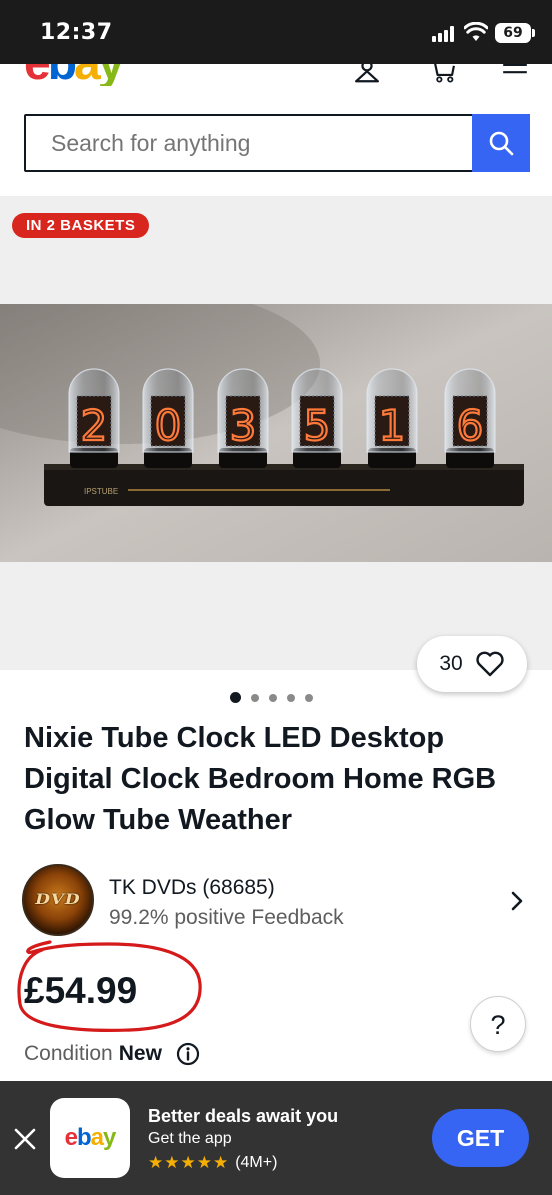 This screenshot has height=1195, width=552. What do you see at coordinates (192, 887) in the screenshot?
I see `seller-name: TK DVDs (68685)` at bounding box center [192, 887].